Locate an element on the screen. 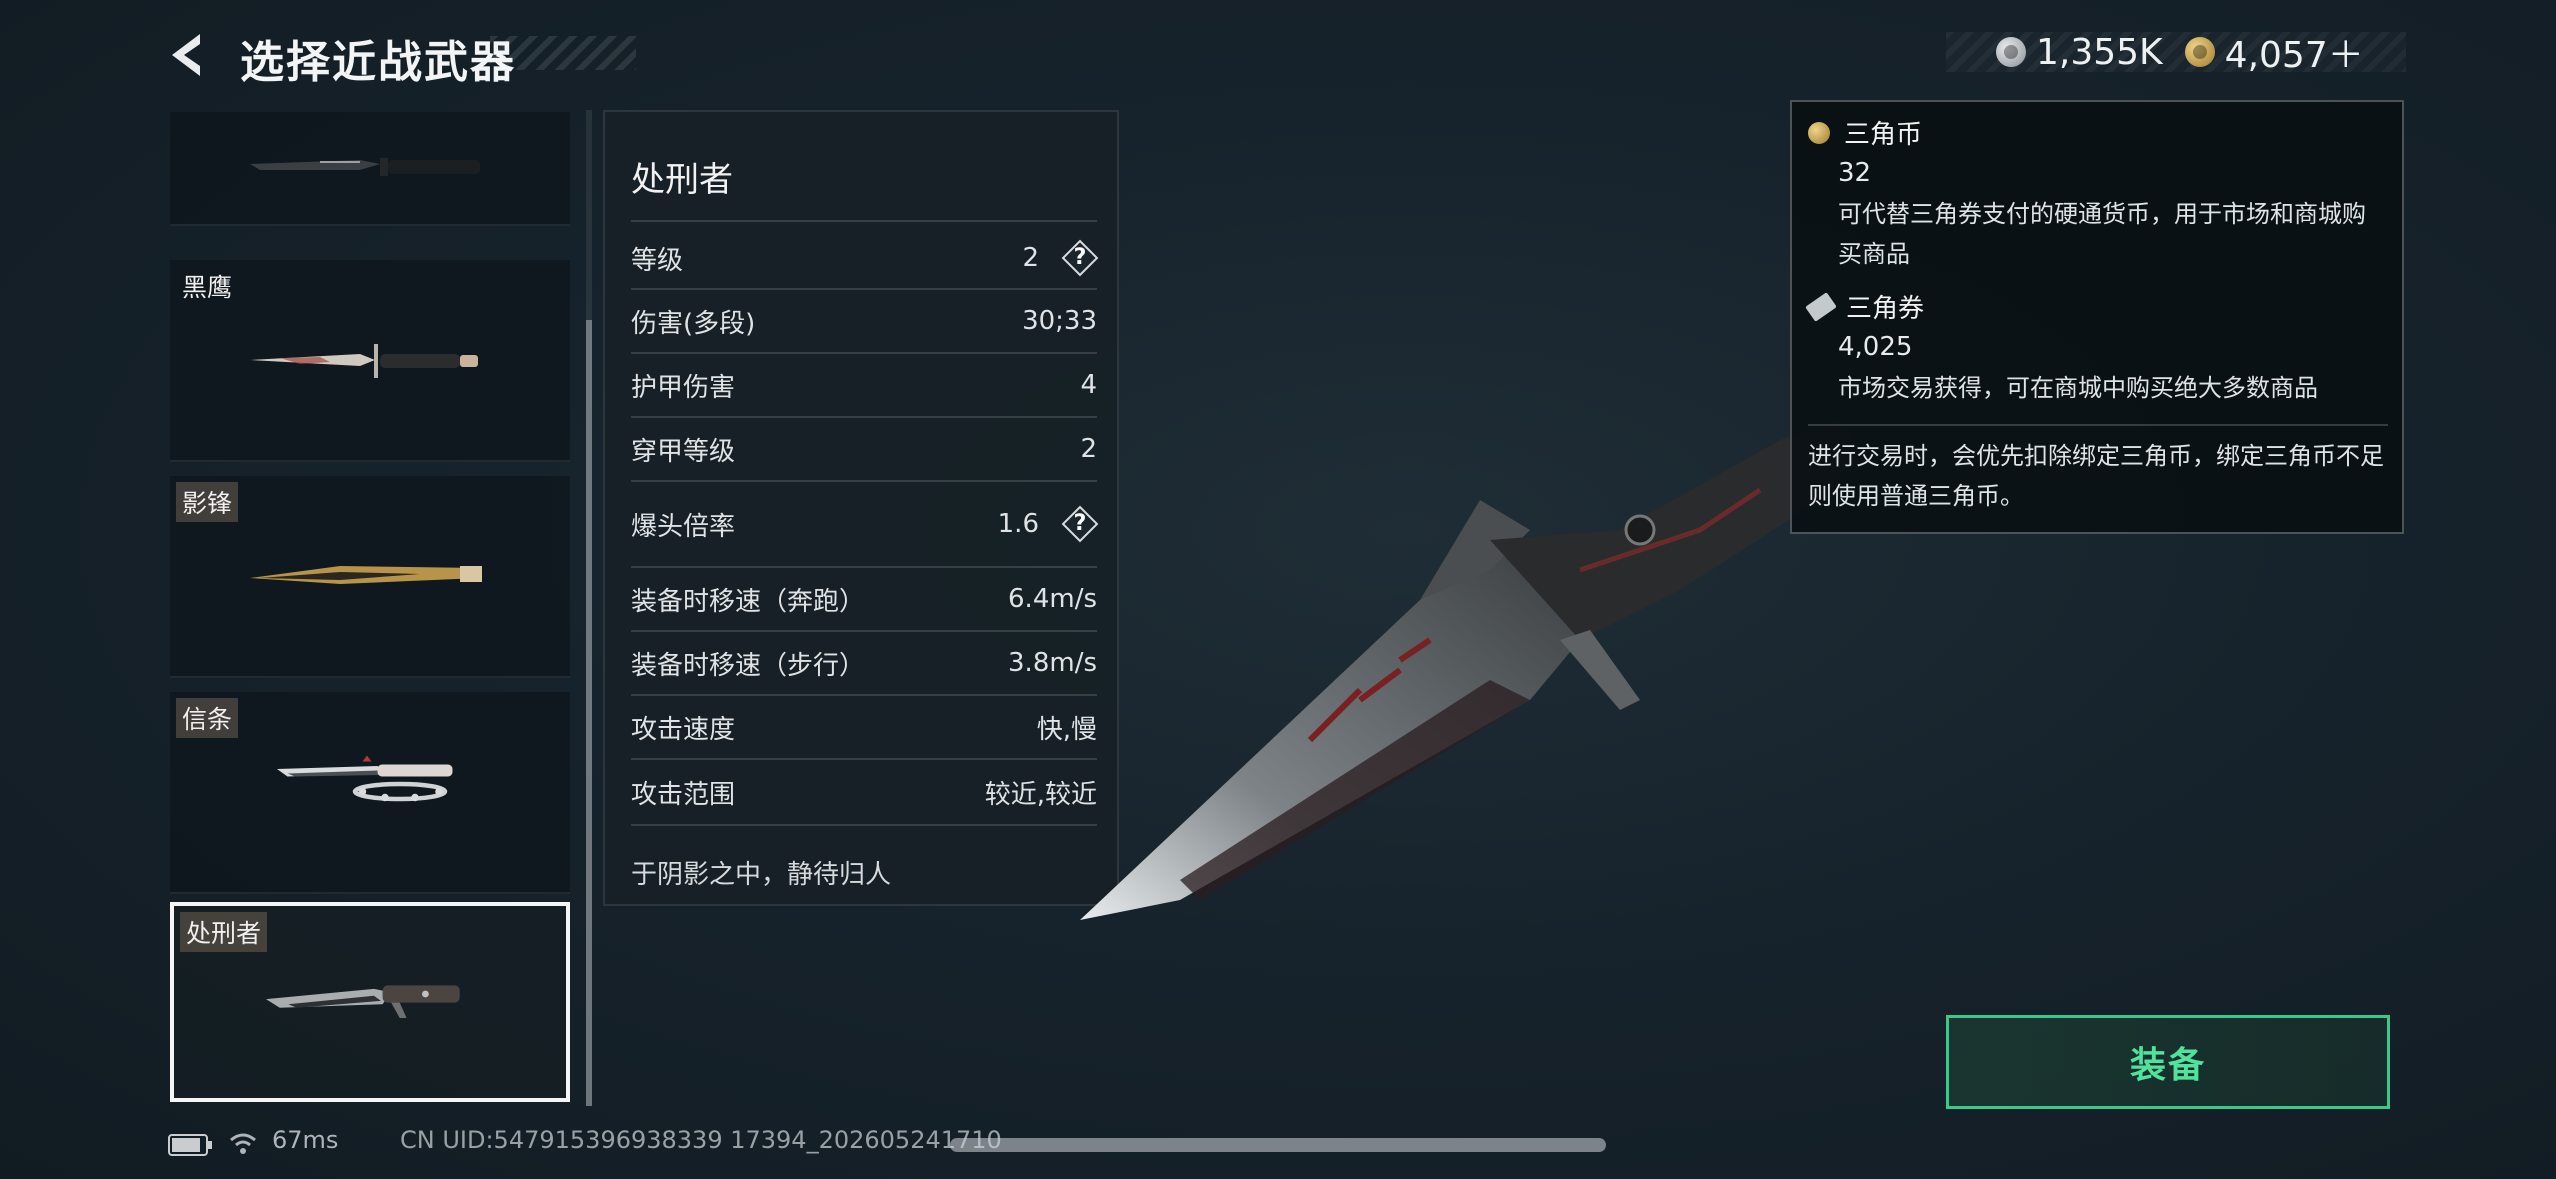  stat-value: 1.6 is located at coordinates (1018, 524).